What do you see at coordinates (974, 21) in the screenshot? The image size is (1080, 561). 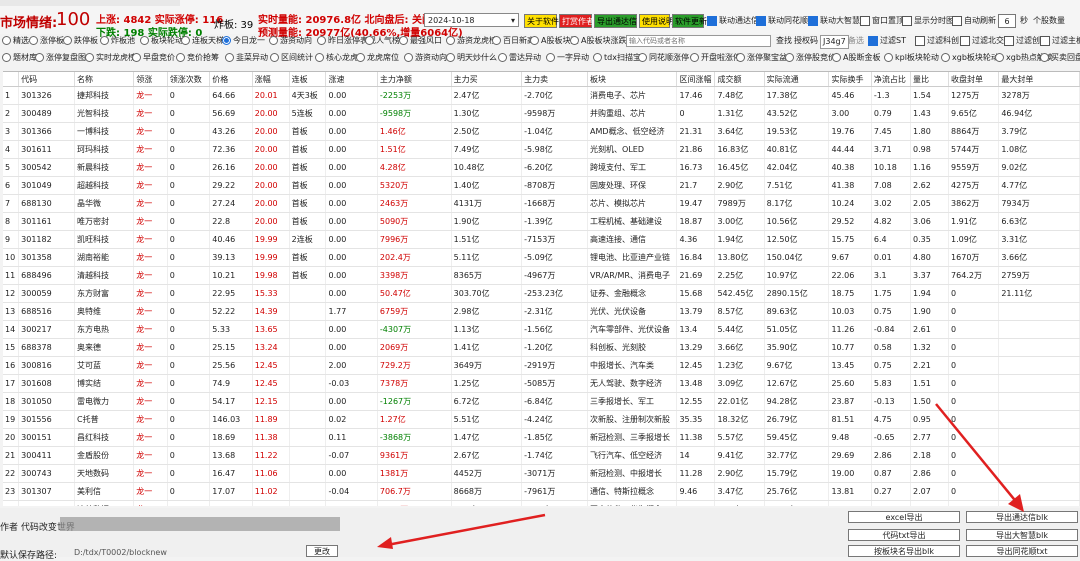 I see `top-checkbox-5: 自动刷新` at bounding box center [974, 21].